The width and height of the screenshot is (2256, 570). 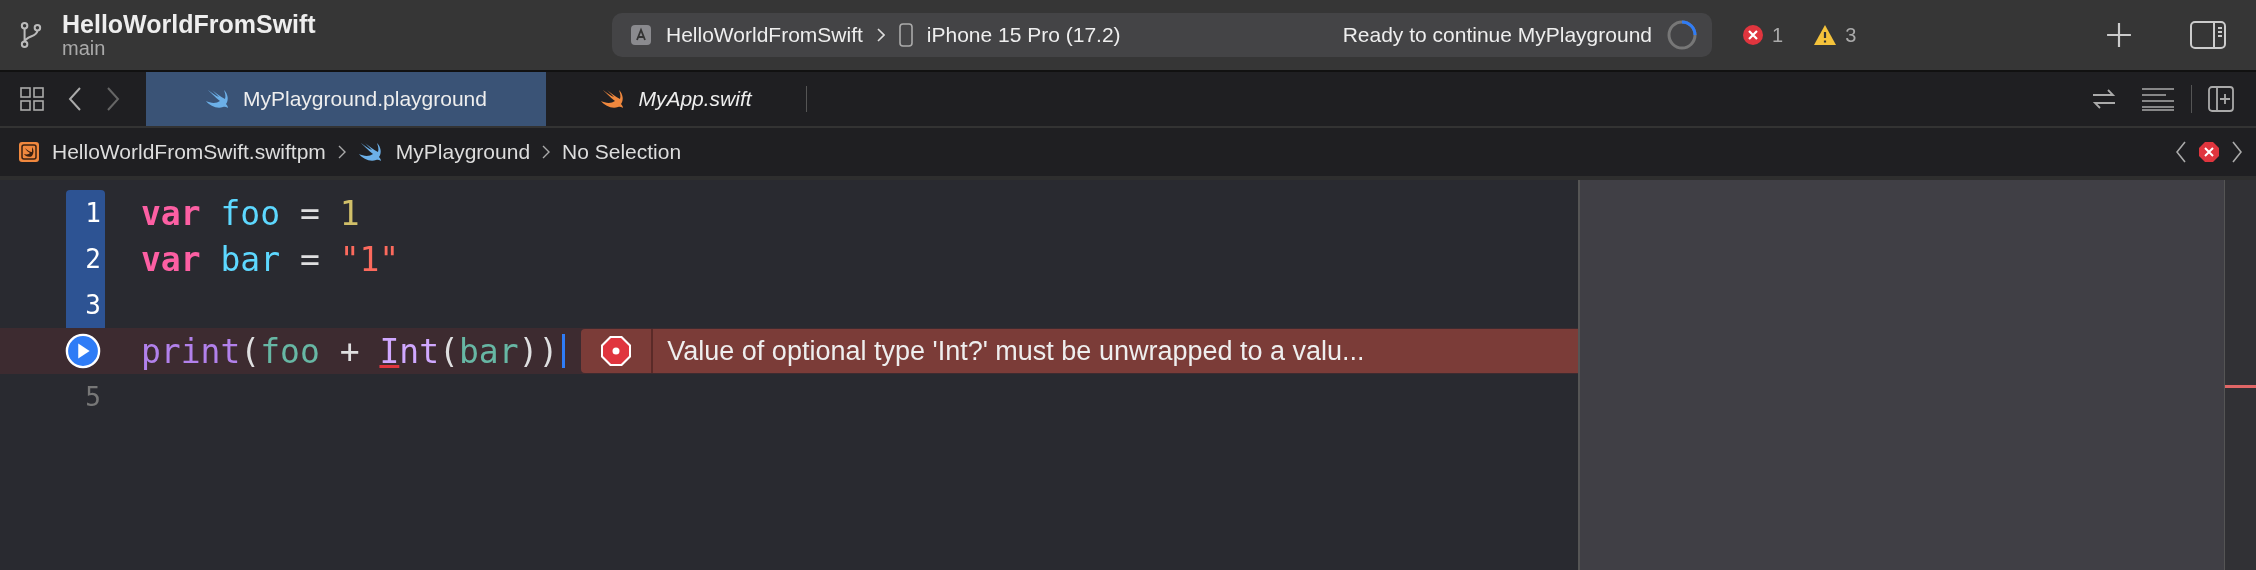 What do you see at coordinates (350, 351) in the screenshot?
I see `code-line: print(foo + Int(bar))` at bounding box center [350, 351].